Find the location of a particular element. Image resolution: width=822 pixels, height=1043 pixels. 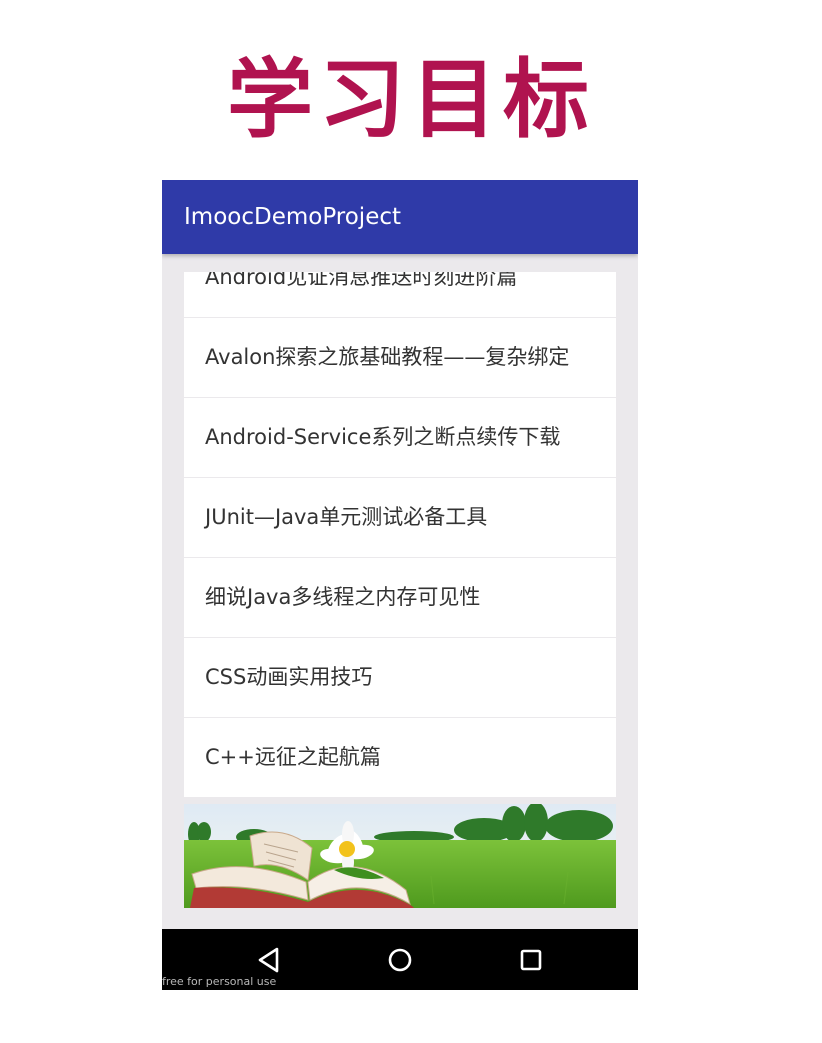

list-item: C++远征之起航篇 is located at coordinates (400, 757).